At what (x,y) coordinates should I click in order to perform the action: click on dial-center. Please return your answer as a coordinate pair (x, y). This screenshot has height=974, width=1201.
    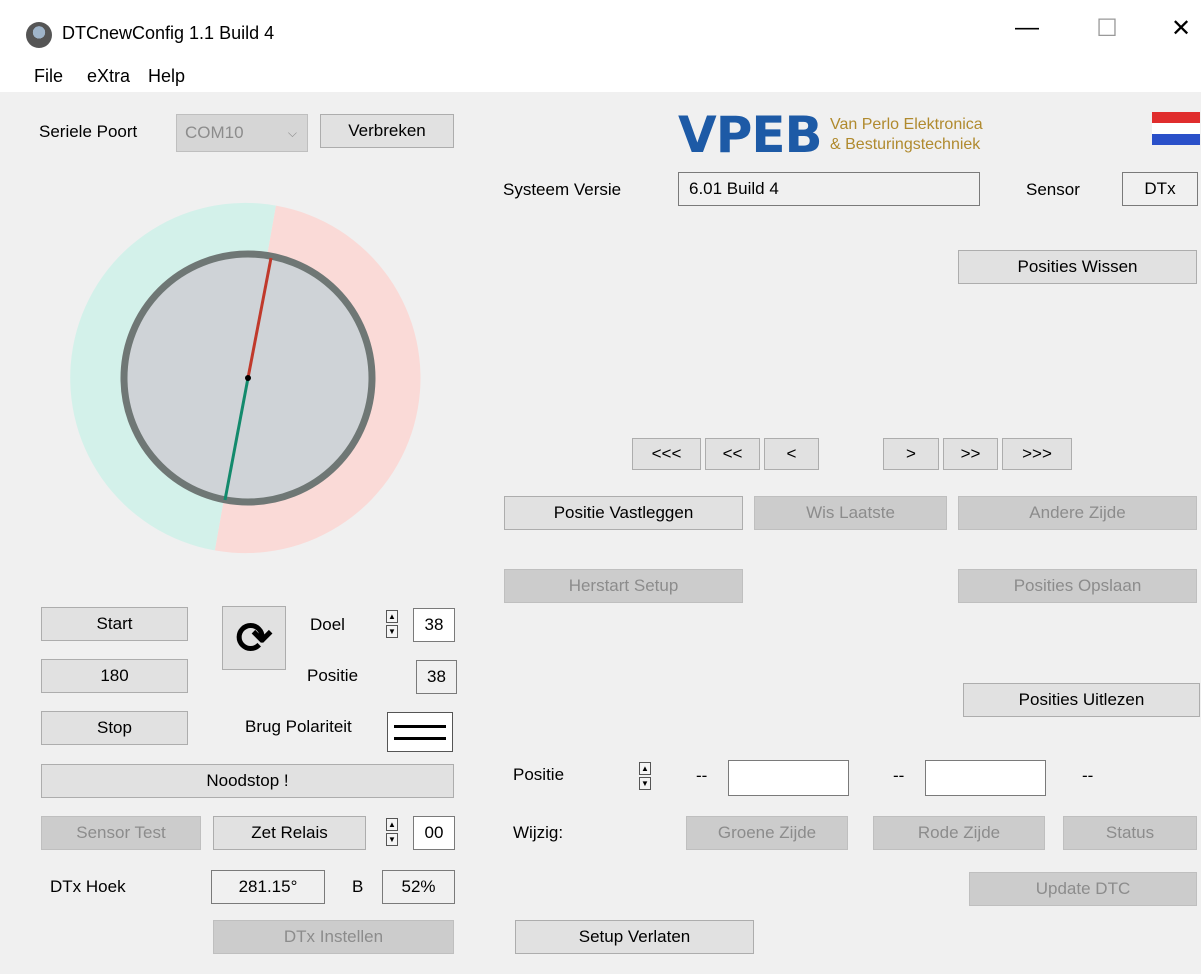
    Looking at the image, I should click on (248, 378).